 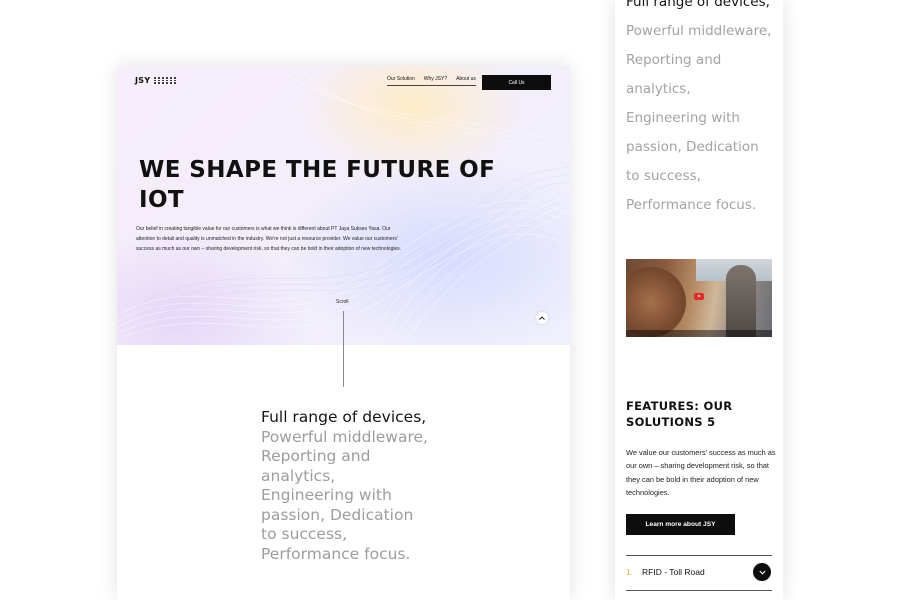 What do you see at coordinates (658, 89) in the screenshot?
I see `mobile-statement-line: analytics,` at bounding box center [658, 89].